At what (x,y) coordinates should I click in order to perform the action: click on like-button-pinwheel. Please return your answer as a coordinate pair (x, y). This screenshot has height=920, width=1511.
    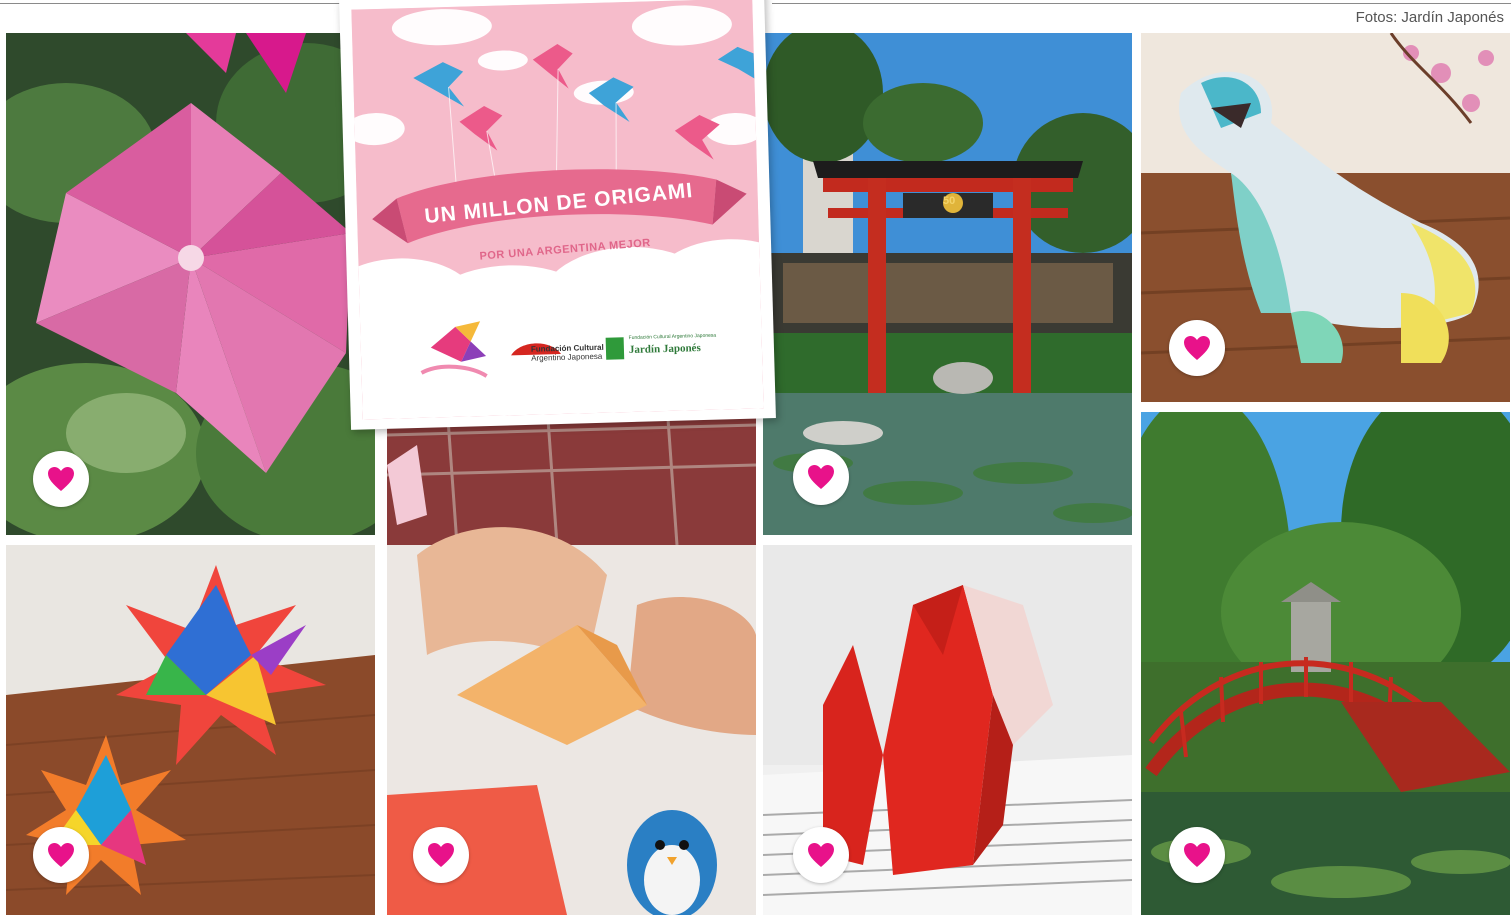
    Looking at the image, I should click on (61, 479).